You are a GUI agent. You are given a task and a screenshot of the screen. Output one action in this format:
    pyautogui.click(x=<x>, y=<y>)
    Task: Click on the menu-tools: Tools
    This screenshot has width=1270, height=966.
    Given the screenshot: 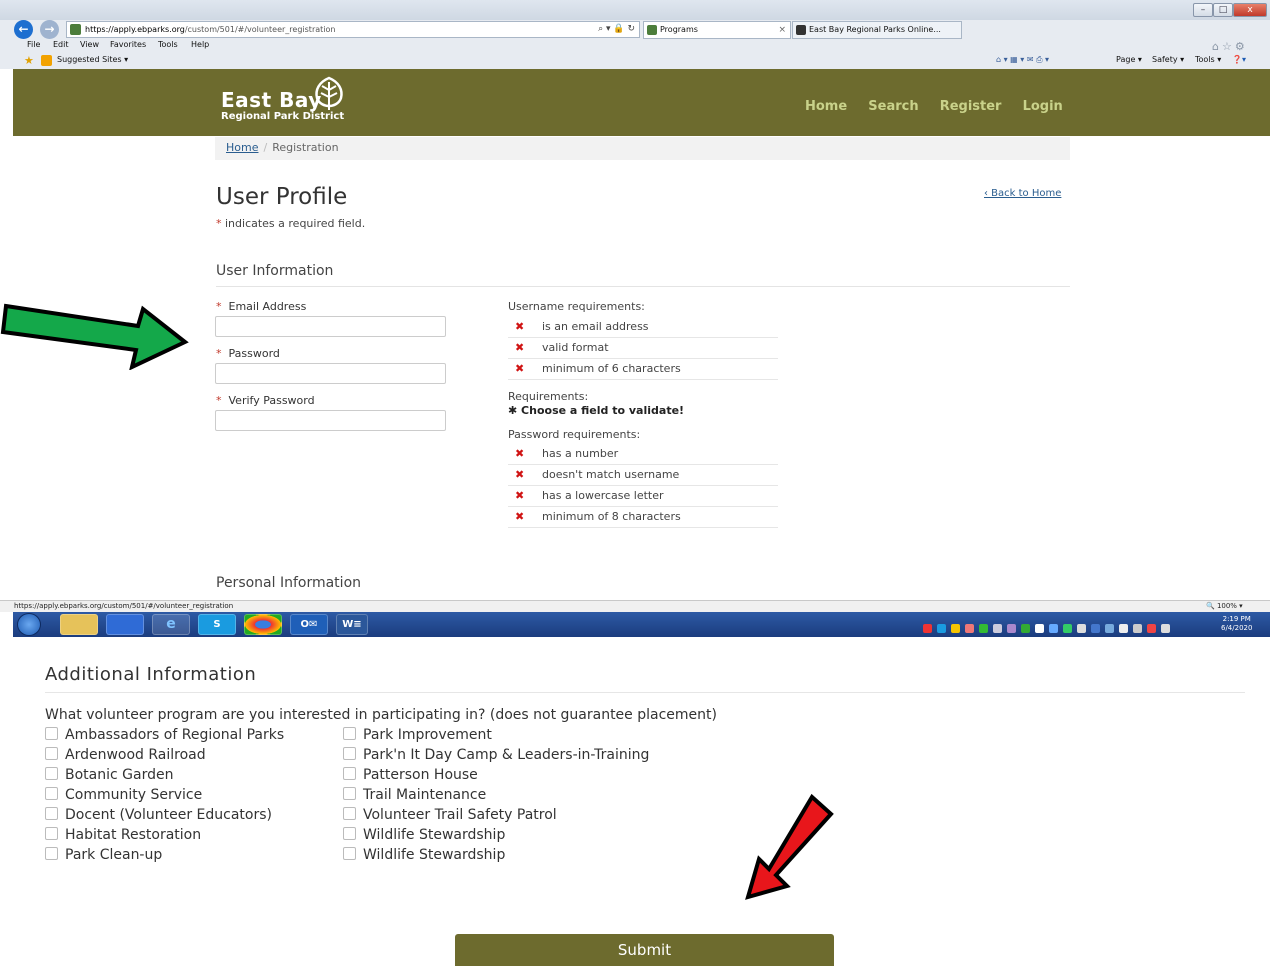 What is the action you would take?
    pyautogui.click(x=168, y=44)
    